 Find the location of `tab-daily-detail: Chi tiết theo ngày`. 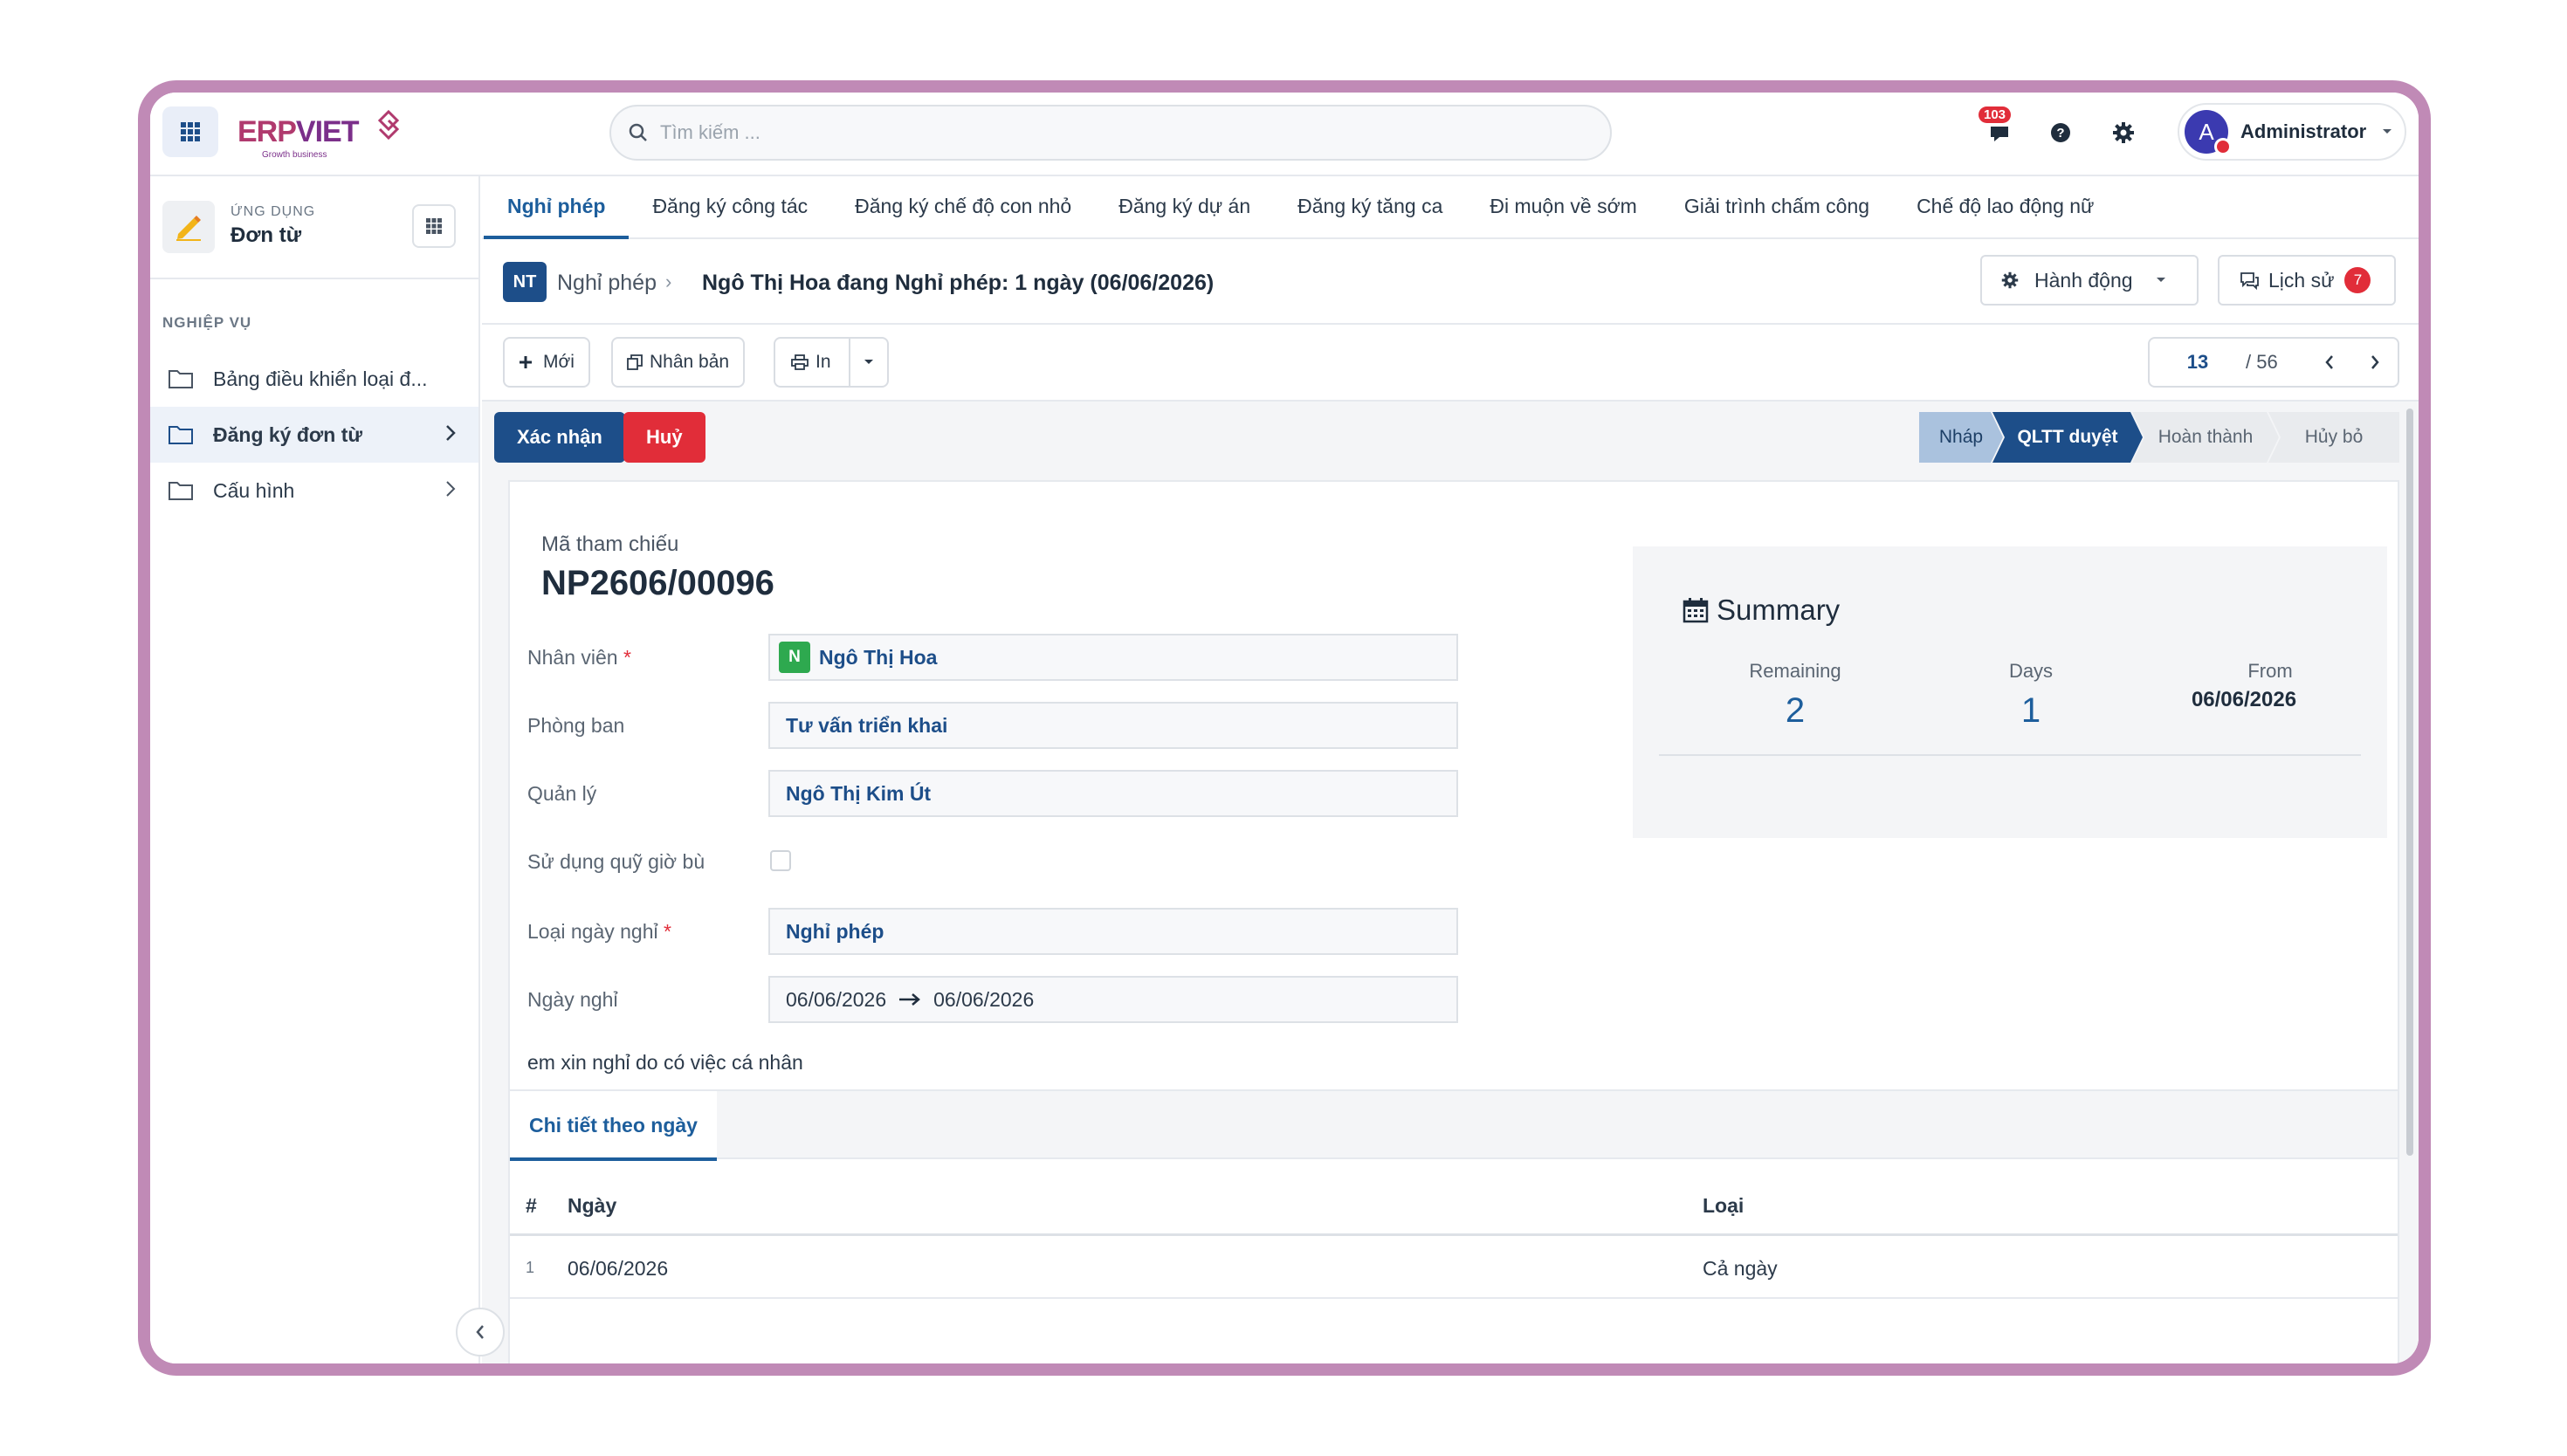

tab-daily-detail: Chi tiết theo ngày is located at coordinates (613, 1126).